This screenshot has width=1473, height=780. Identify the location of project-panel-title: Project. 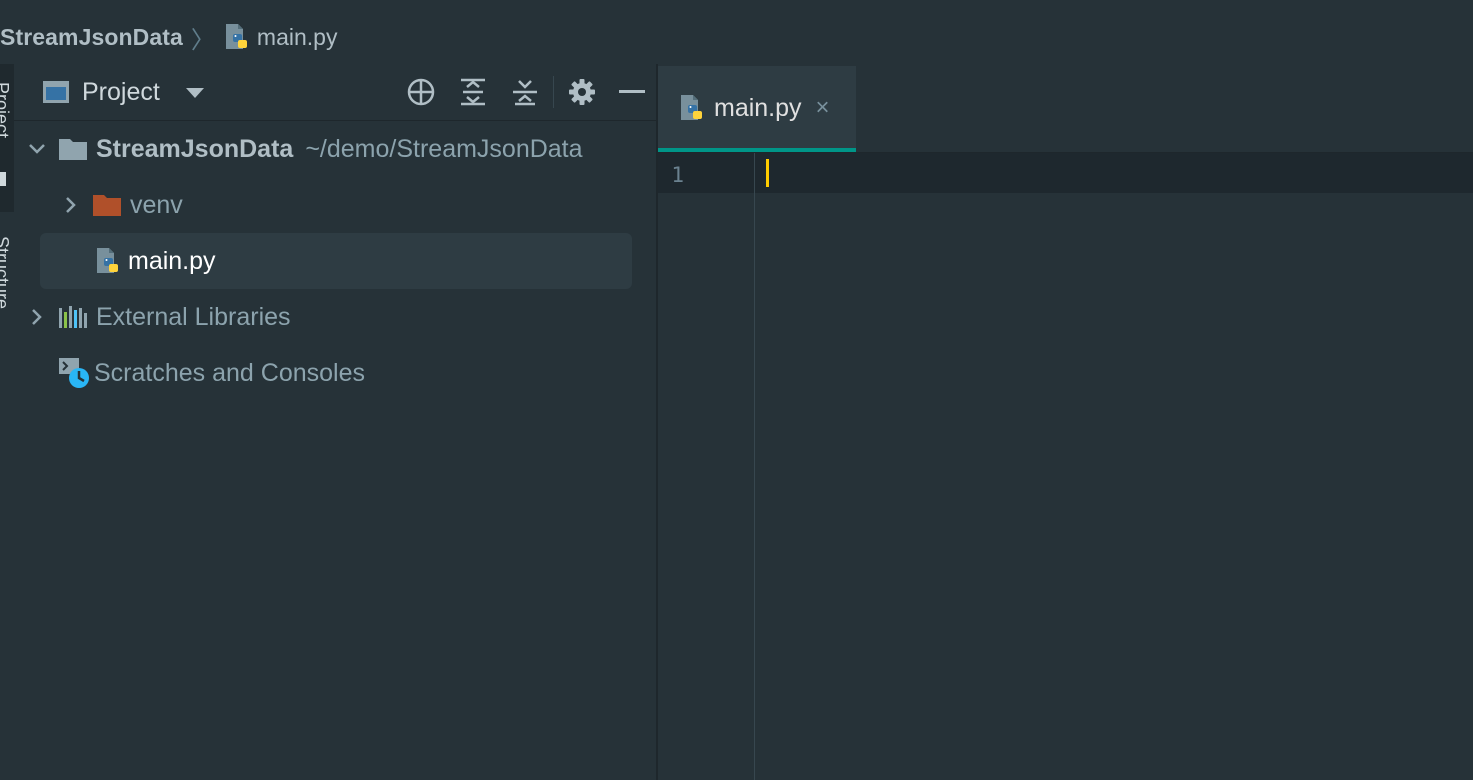
(121, 91).